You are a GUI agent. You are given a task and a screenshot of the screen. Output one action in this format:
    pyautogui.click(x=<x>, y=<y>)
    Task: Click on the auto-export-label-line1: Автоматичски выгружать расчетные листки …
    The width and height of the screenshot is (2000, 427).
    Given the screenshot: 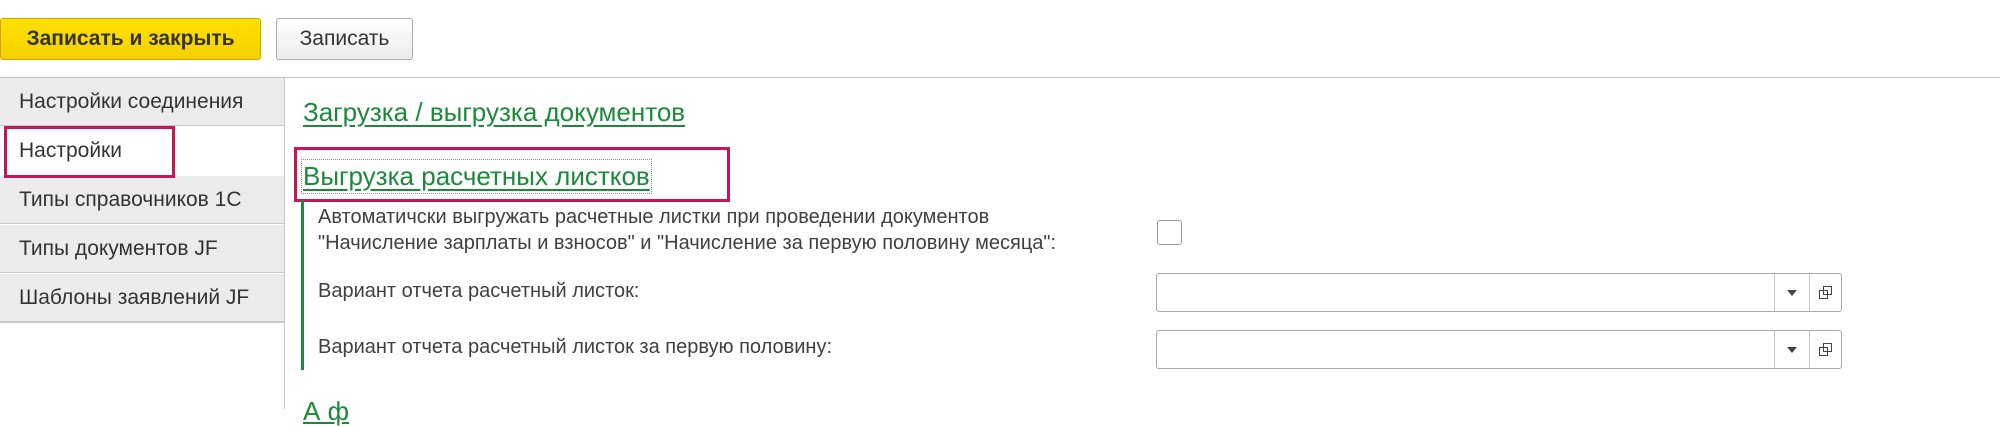 What is the action you would take?
    pyautogui.click(x=654, y=217)
    